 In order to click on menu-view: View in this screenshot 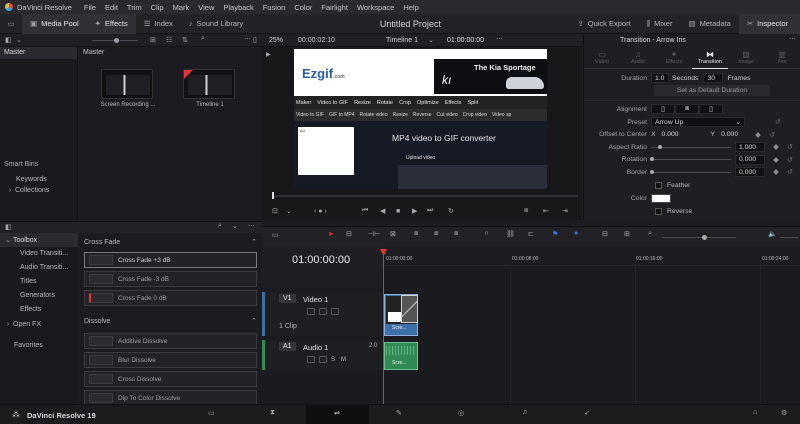, I will do `click(206, 7)`.